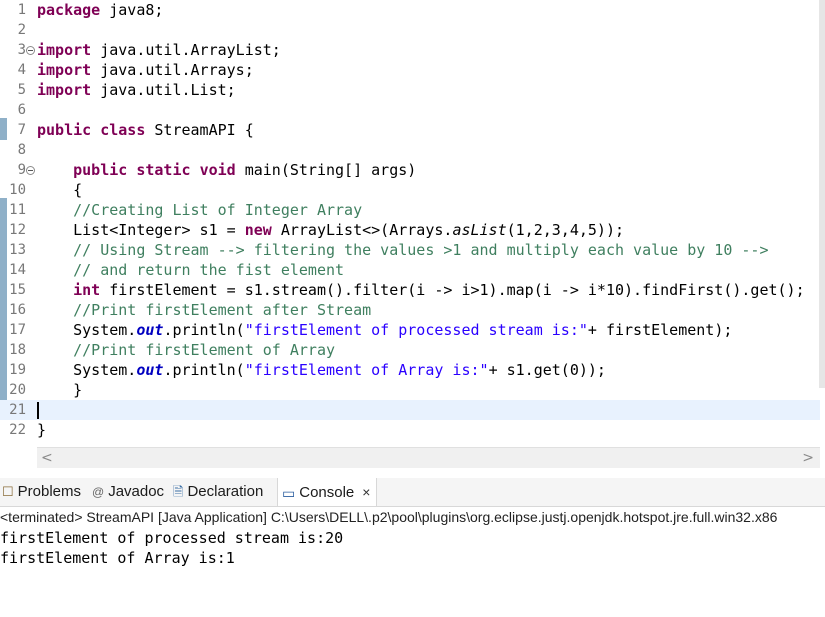 The width and height of the screenshot is (825, 617). Describe the element at coordinates (17, 410) in the screenshot. I see `line-number: 21` at that location.